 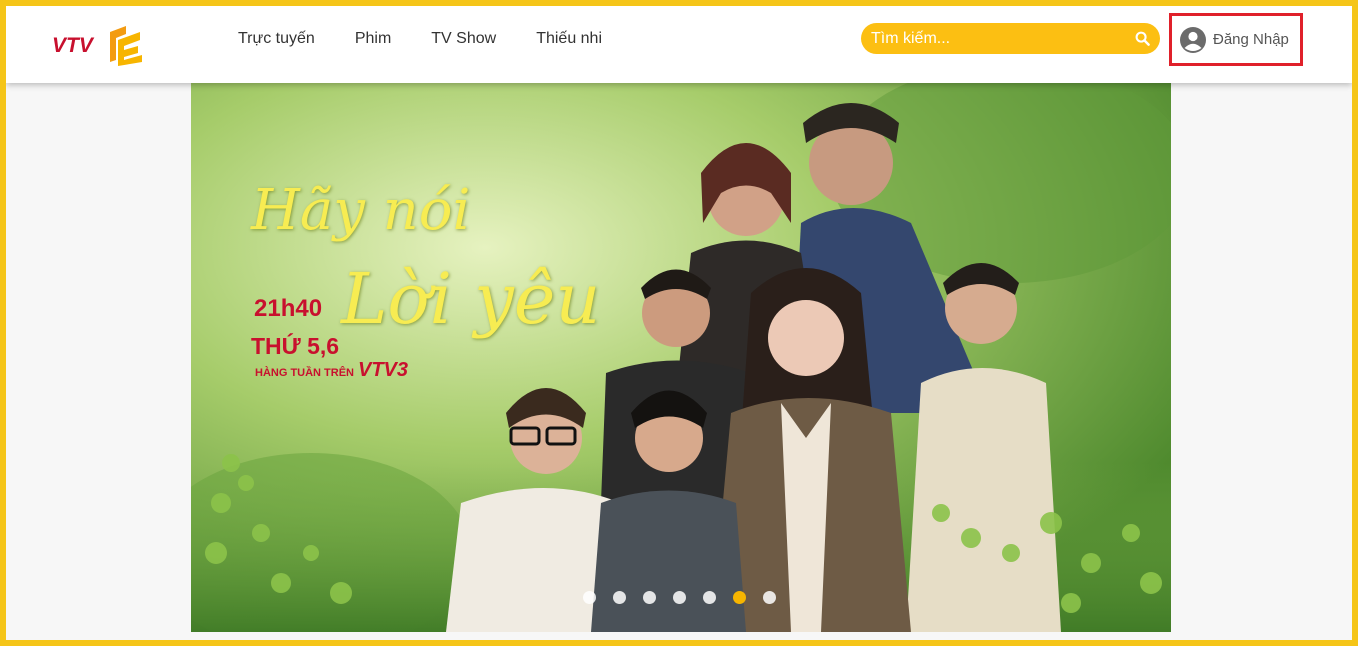 I want to click on search-bar, so click(x=1010, y=38).